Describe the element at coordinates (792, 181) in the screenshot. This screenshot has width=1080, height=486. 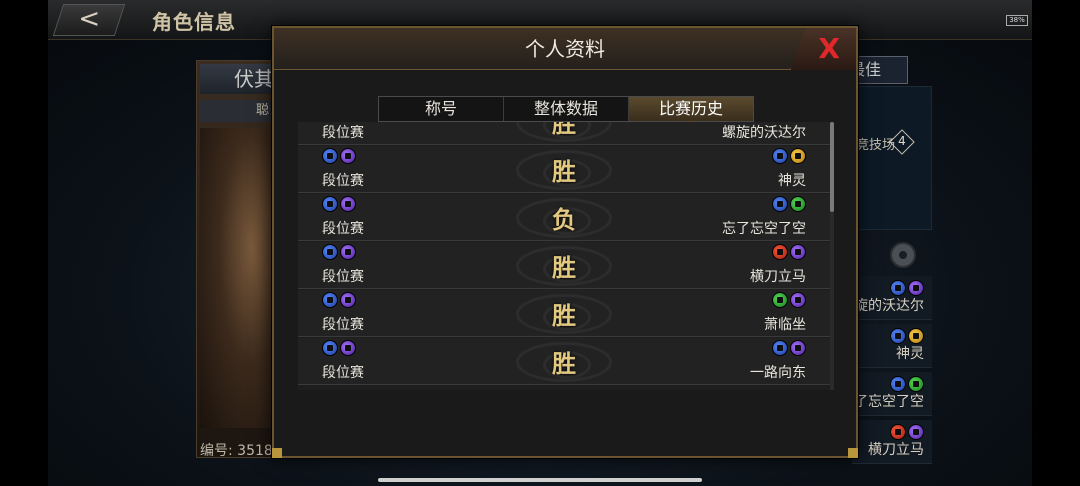
I see `opponent-name: 神灵` at that location.